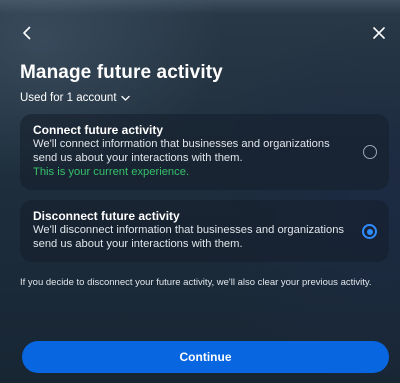  What do you see at coordinates (121, 72) in the screenshot?
I see `page-title: Manage future activity` at bounding box center [121, 72].